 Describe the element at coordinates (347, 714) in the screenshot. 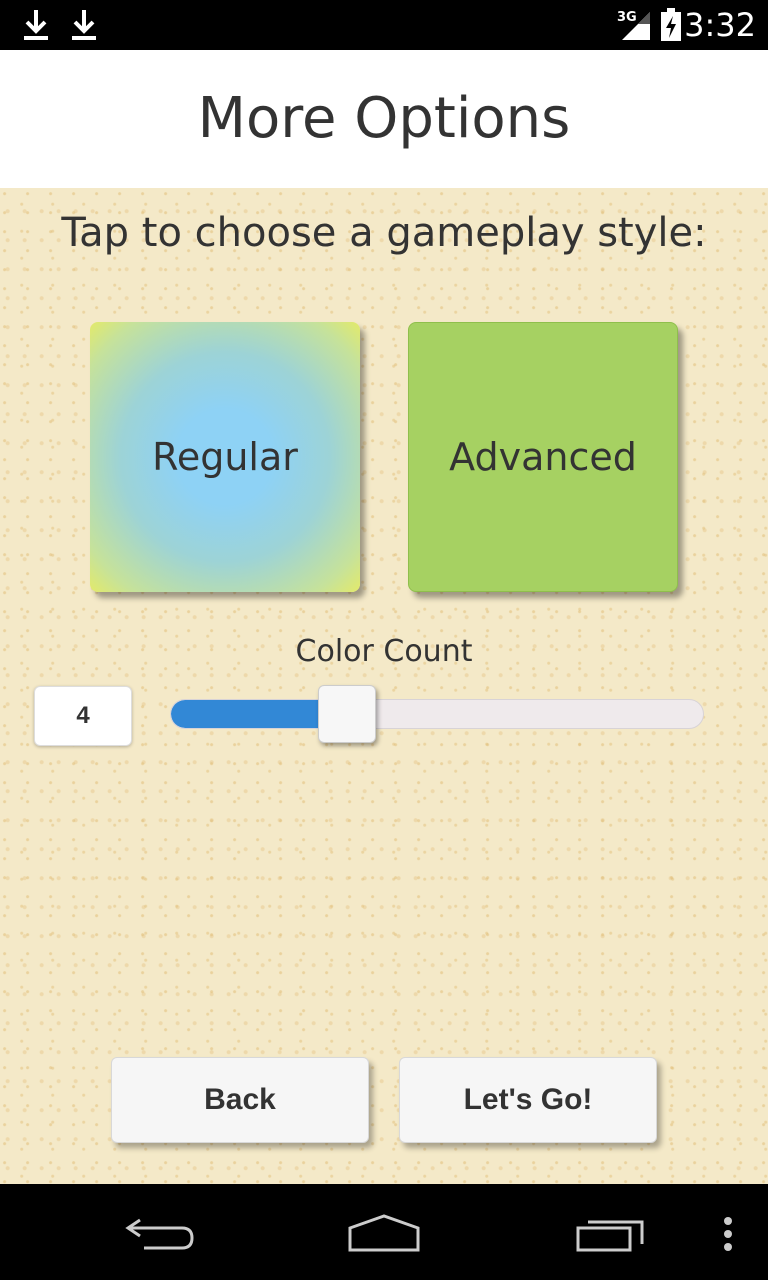

I see `color-count-slider-thumb` at that location.